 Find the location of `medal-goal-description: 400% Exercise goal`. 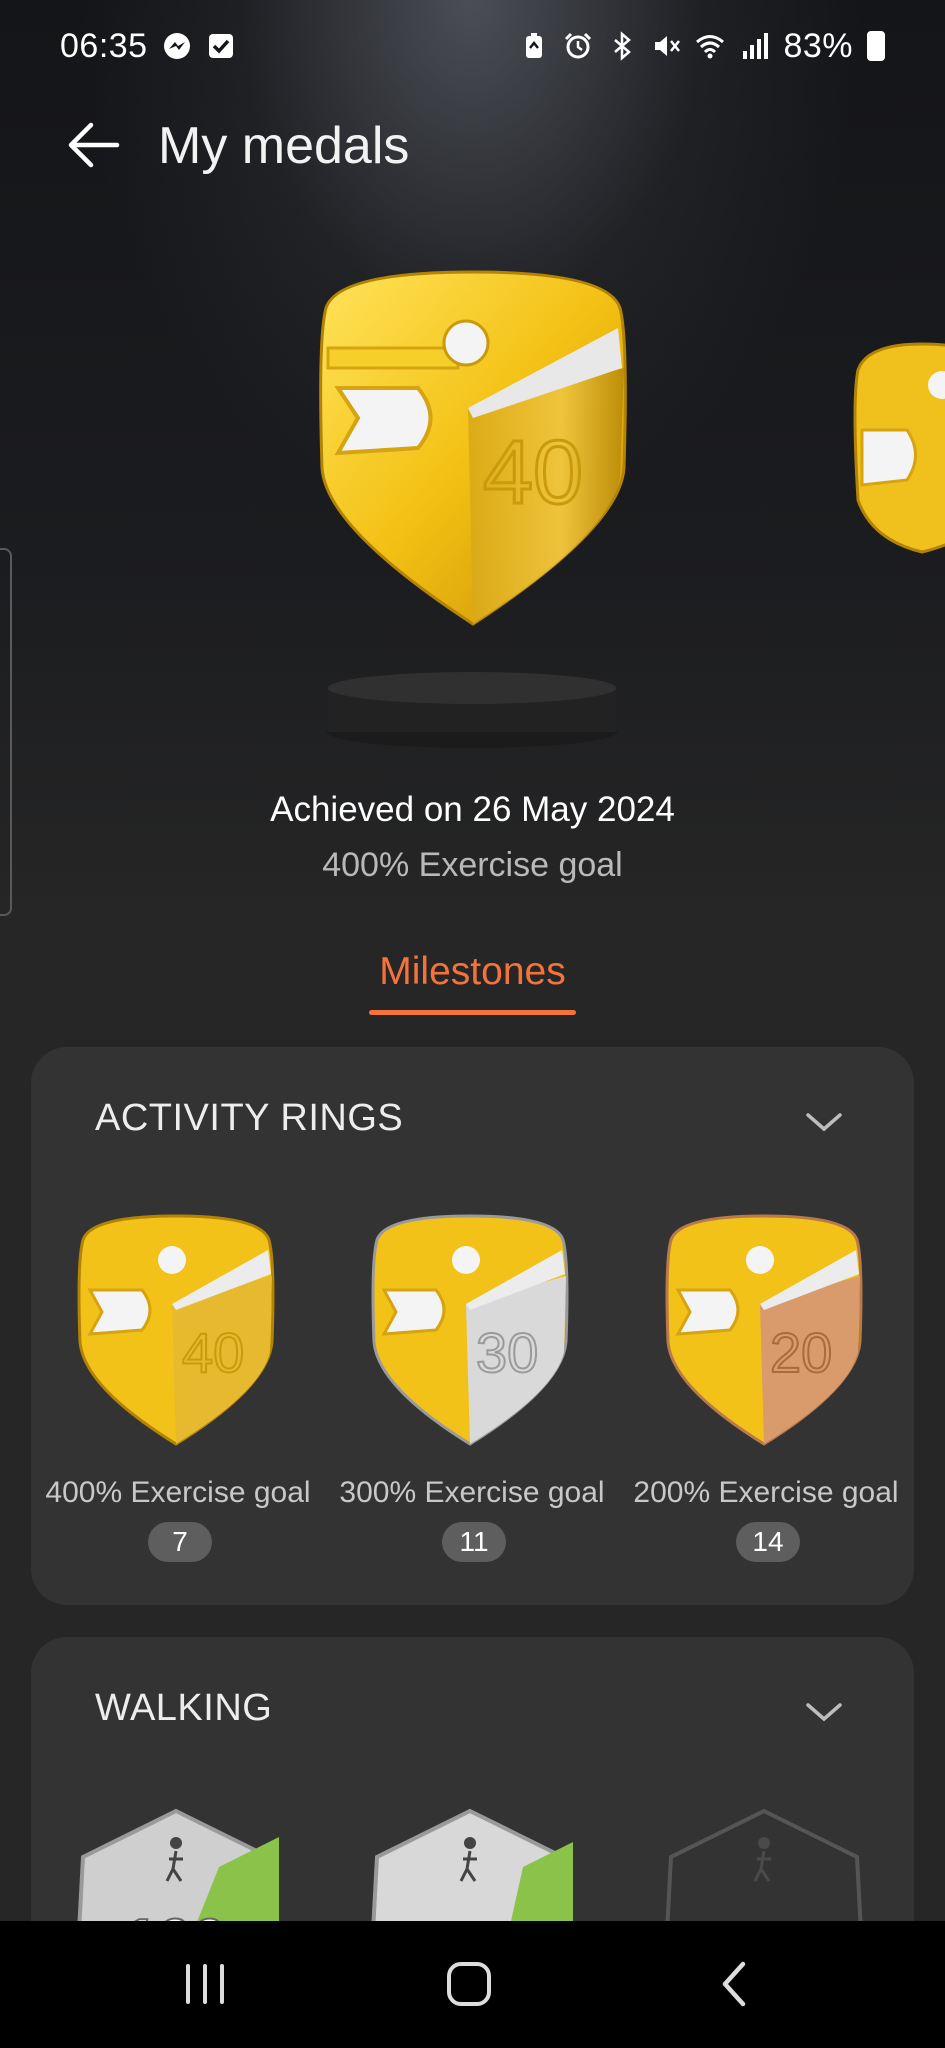

medal-goal-description: 400% Exercise goal is located at coordinates (472, 865).